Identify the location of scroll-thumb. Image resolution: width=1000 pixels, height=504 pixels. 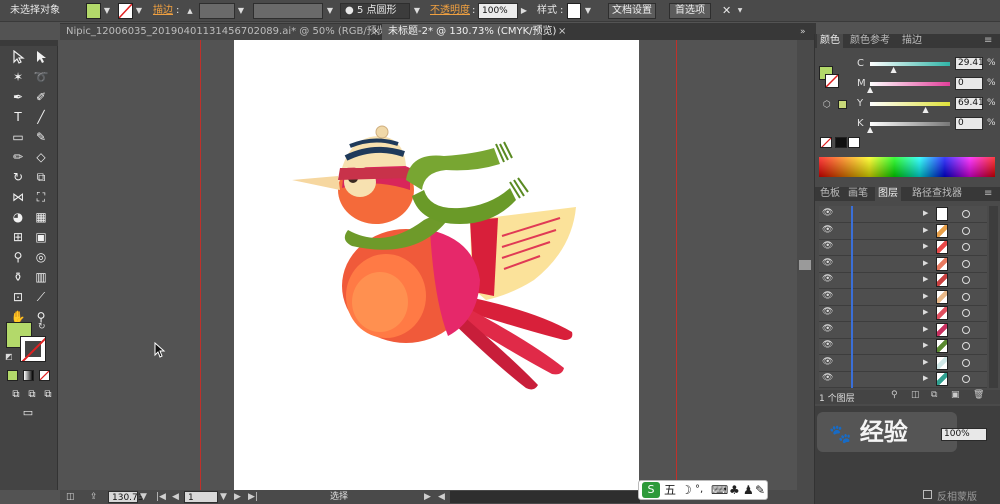
(805, 265).